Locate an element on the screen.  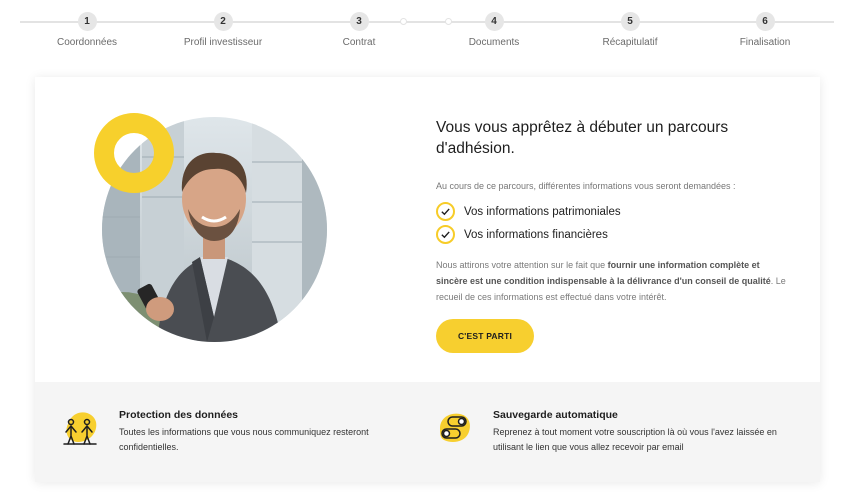
step-finalisation: 6 Finalisation is located at coordinates (765, 30).